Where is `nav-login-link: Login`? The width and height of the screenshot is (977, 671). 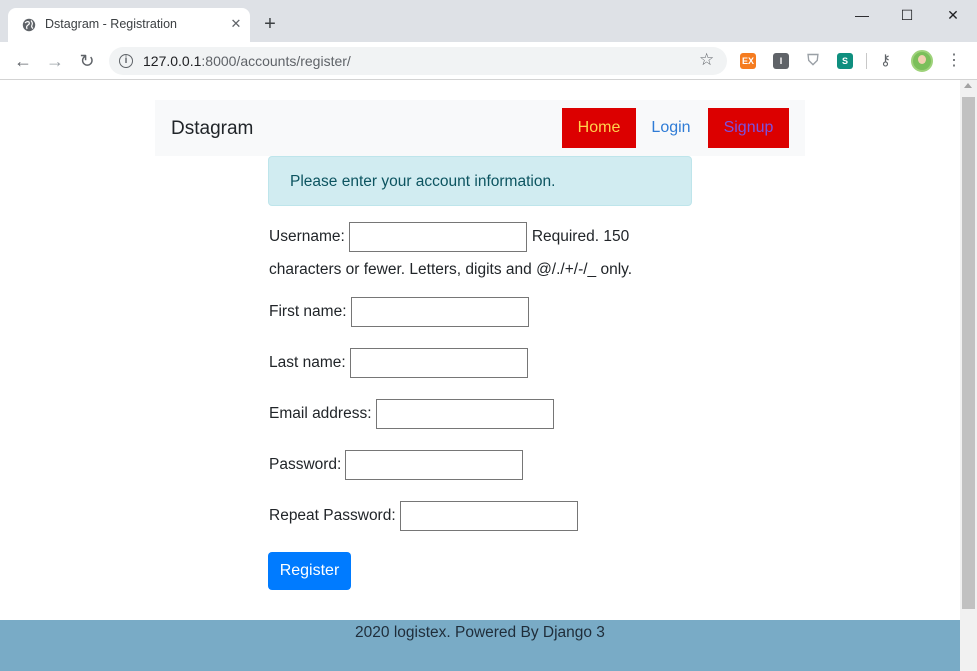
nav-login-link: Login is located at coordinates (671, 128).